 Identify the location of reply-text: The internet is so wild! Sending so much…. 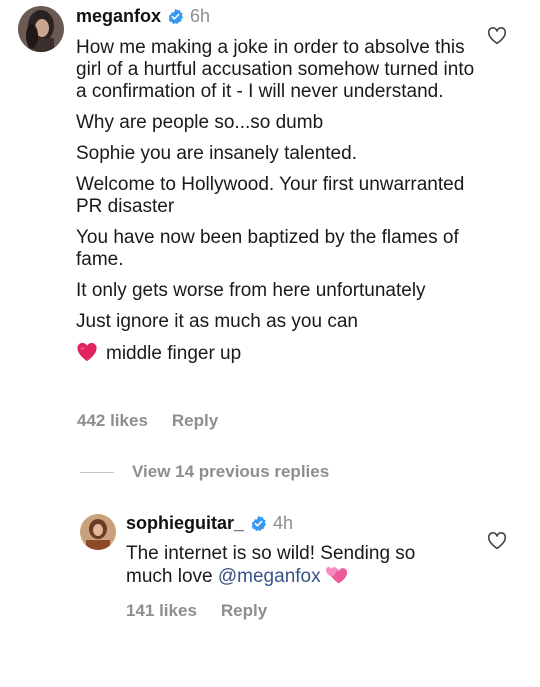
(296, 565).